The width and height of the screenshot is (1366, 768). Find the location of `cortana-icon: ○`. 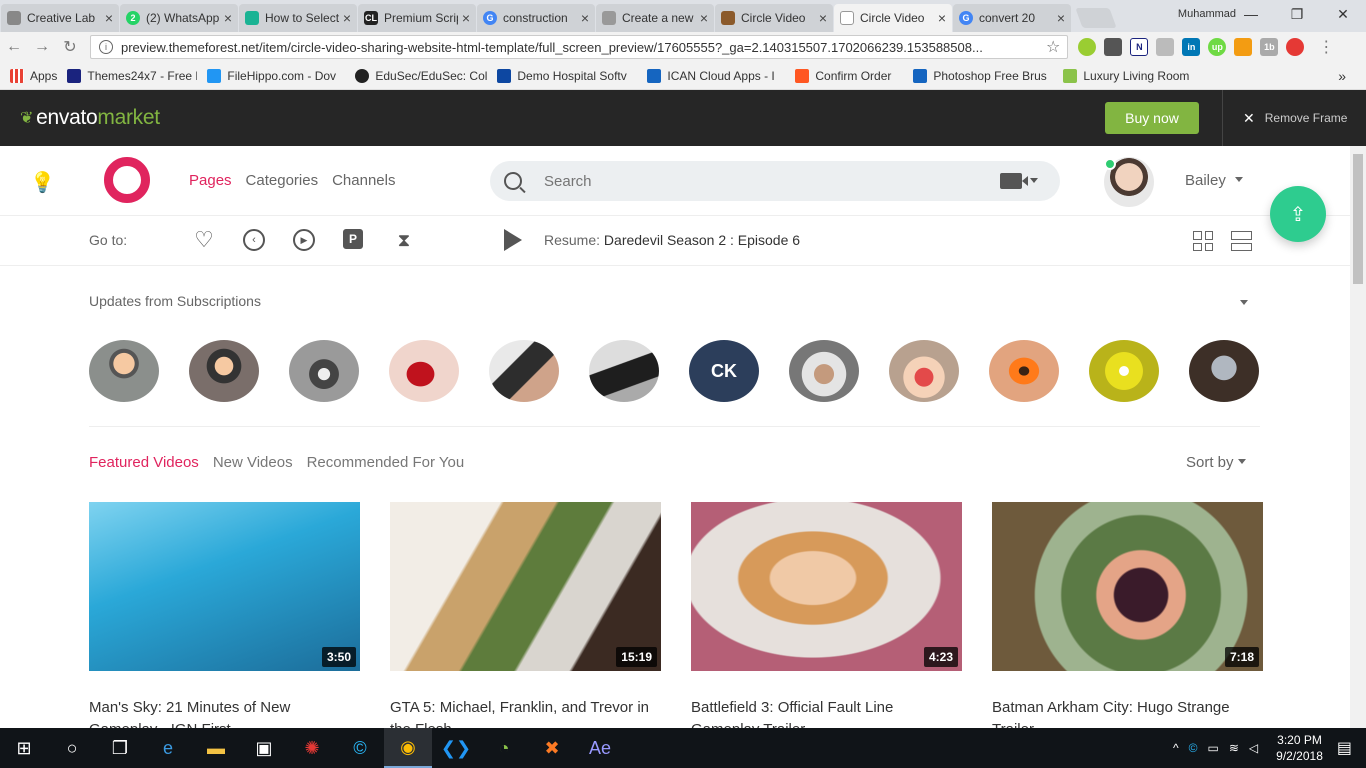

cortana-icon: ○ is located at coordinates (72, 748).